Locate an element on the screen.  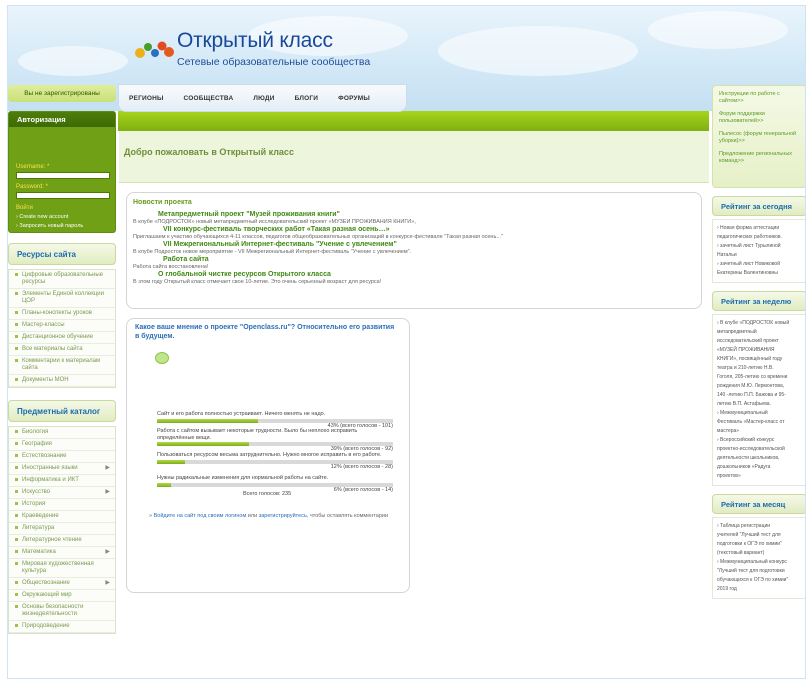
resource-item: Цифровые образовательные ресурсы is located at coordinates (62, 279).